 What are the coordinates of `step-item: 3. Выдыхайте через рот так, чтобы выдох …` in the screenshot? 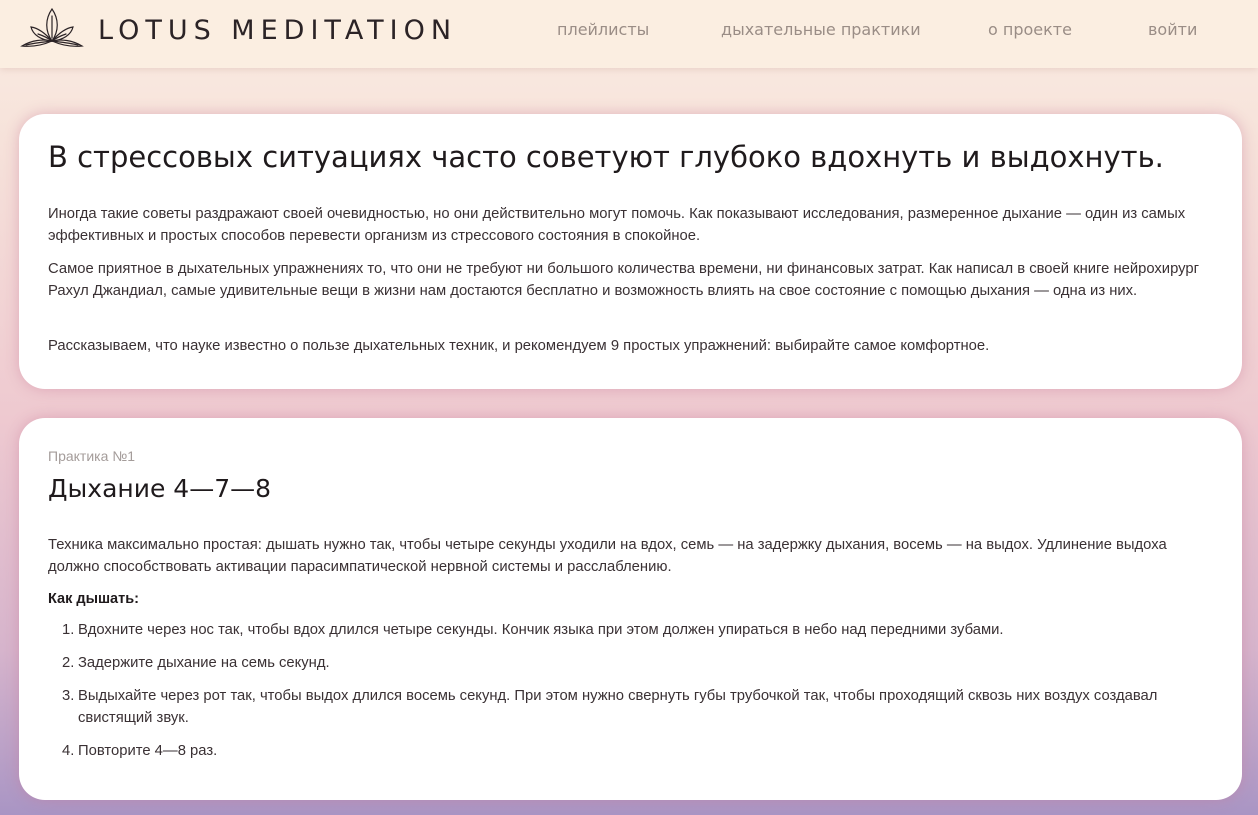 It's located at (632, 707).